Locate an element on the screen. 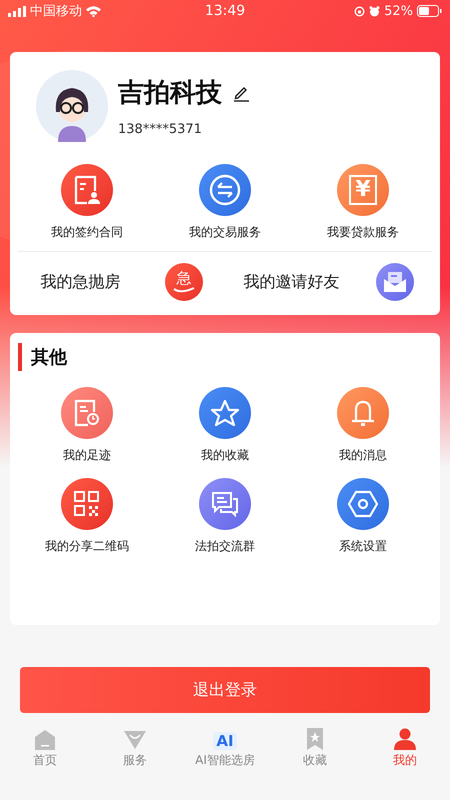  menu-label: 我的收藏 is located at coordinates (225, 455).